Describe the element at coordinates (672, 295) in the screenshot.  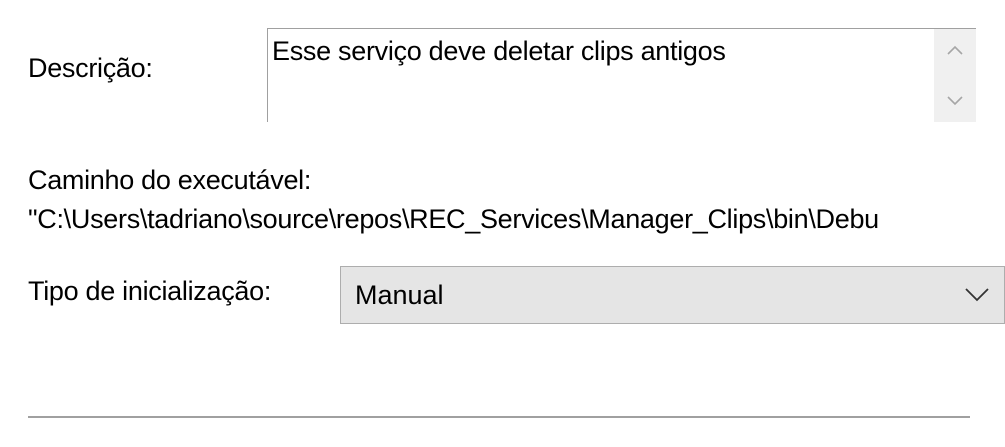
I see `startup-type-select: Manual` at that location.